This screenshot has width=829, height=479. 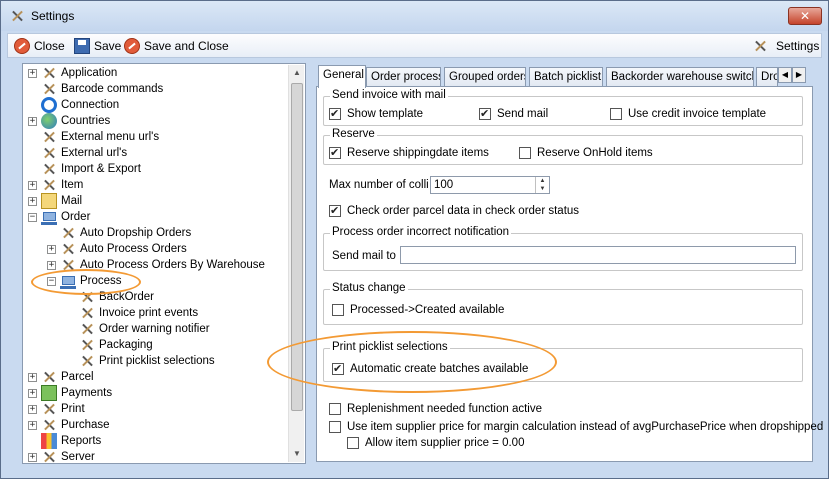 What do you see at coordinates (49, 393) in the screenshot?
I see `money-icon` at bounding box center [49, 393].